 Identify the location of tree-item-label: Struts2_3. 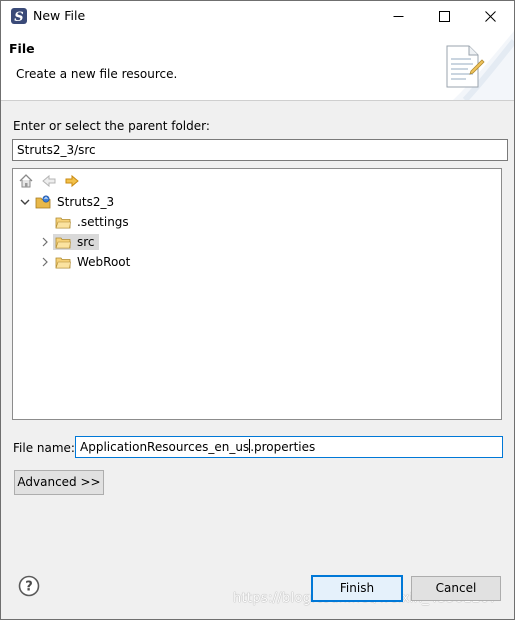
(86, 202).